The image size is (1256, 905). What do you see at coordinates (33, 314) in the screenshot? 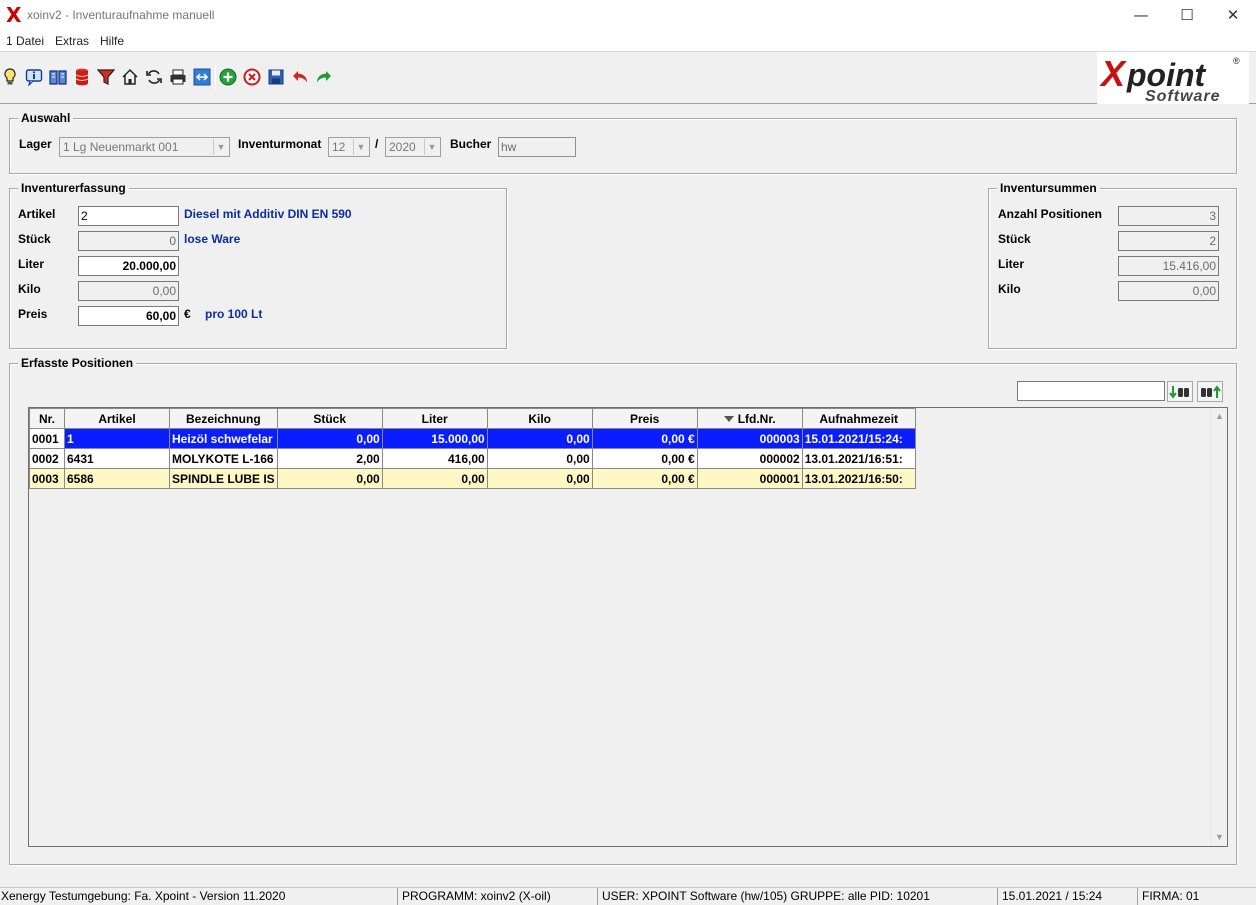
I see `preis-label: Preis` at bounding box center [33, 314].